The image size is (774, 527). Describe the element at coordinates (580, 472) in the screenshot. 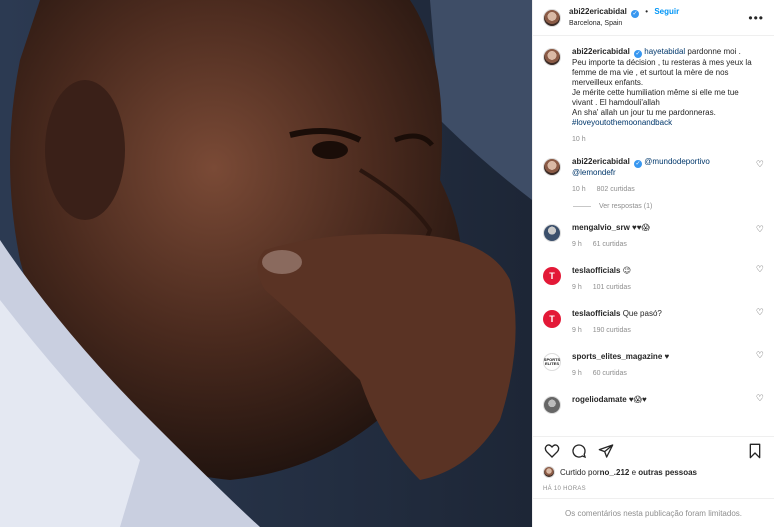

I see `likes-prefix: Curtido por` at that location.